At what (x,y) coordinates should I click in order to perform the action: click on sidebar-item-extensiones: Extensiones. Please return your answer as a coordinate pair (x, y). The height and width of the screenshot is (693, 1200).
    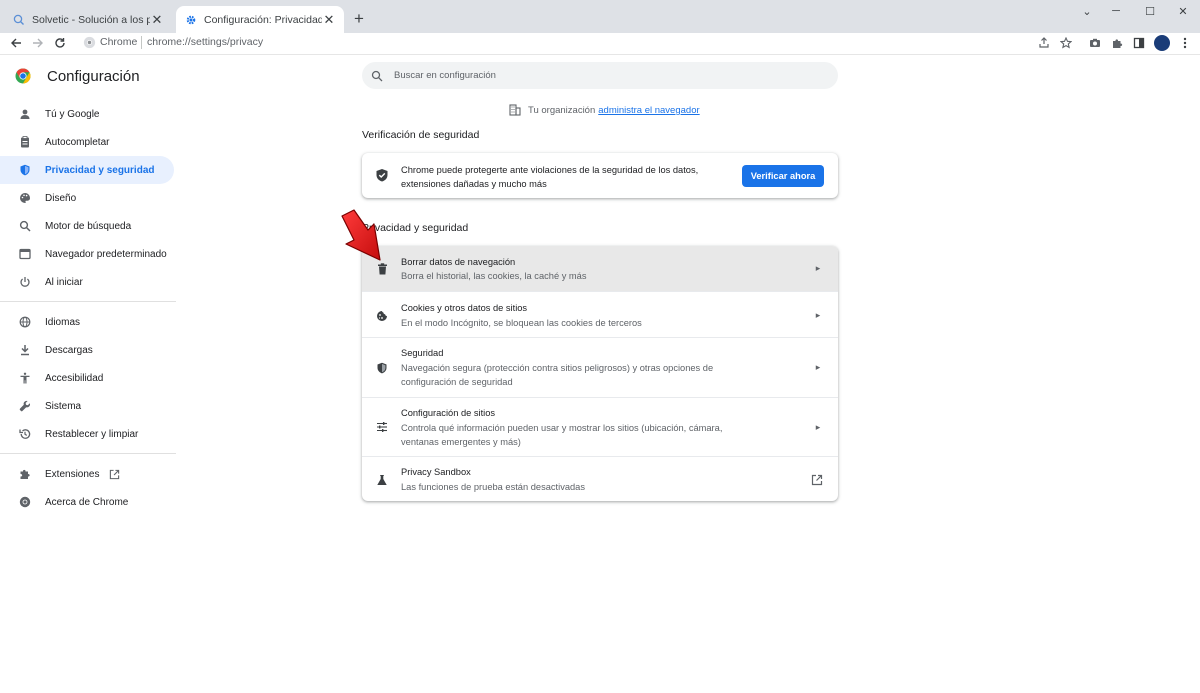
    Looking at the image, I should click on (87, 474).